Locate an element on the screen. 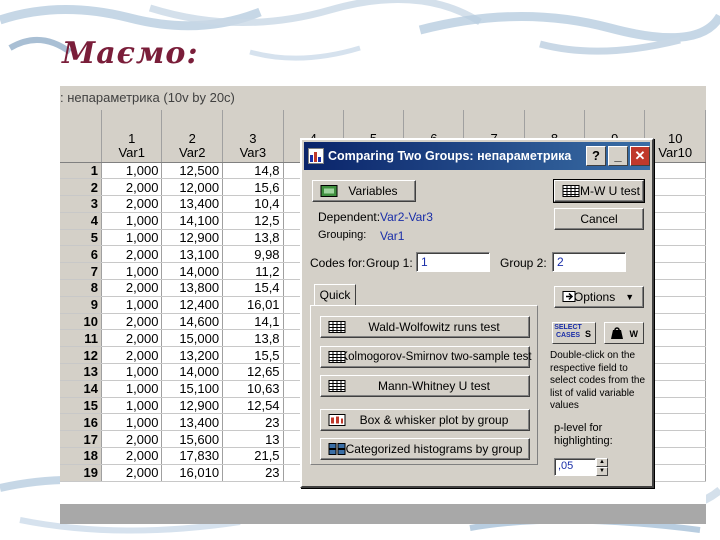 This screenshot has width=720, height=540. weight-button: W is located at coordinates (624, 333).